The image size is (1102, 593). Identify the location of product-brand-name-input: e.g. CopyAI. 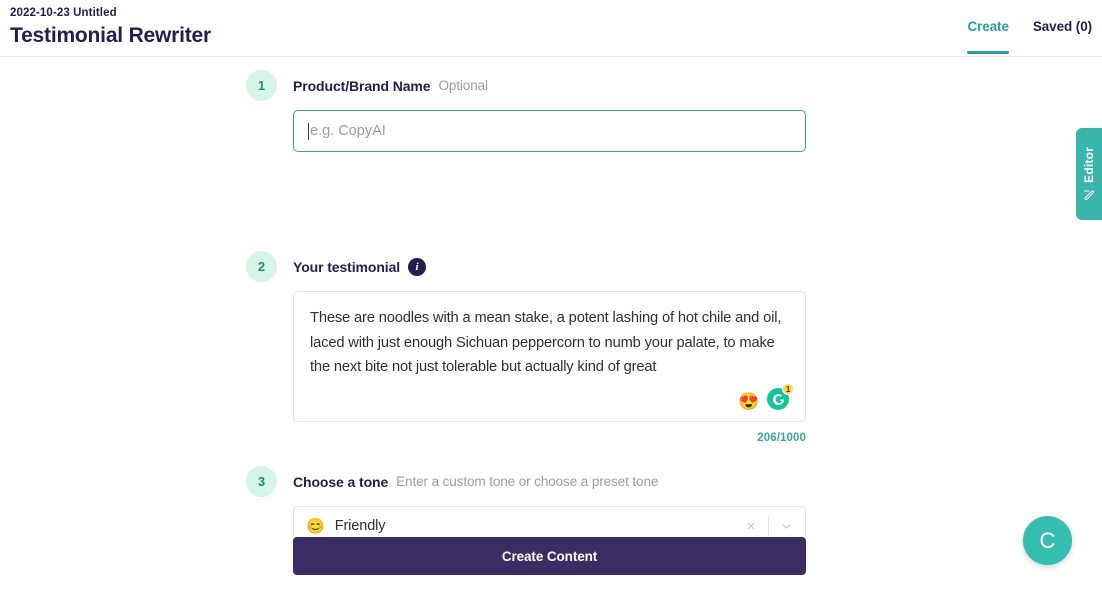
(549, 131).